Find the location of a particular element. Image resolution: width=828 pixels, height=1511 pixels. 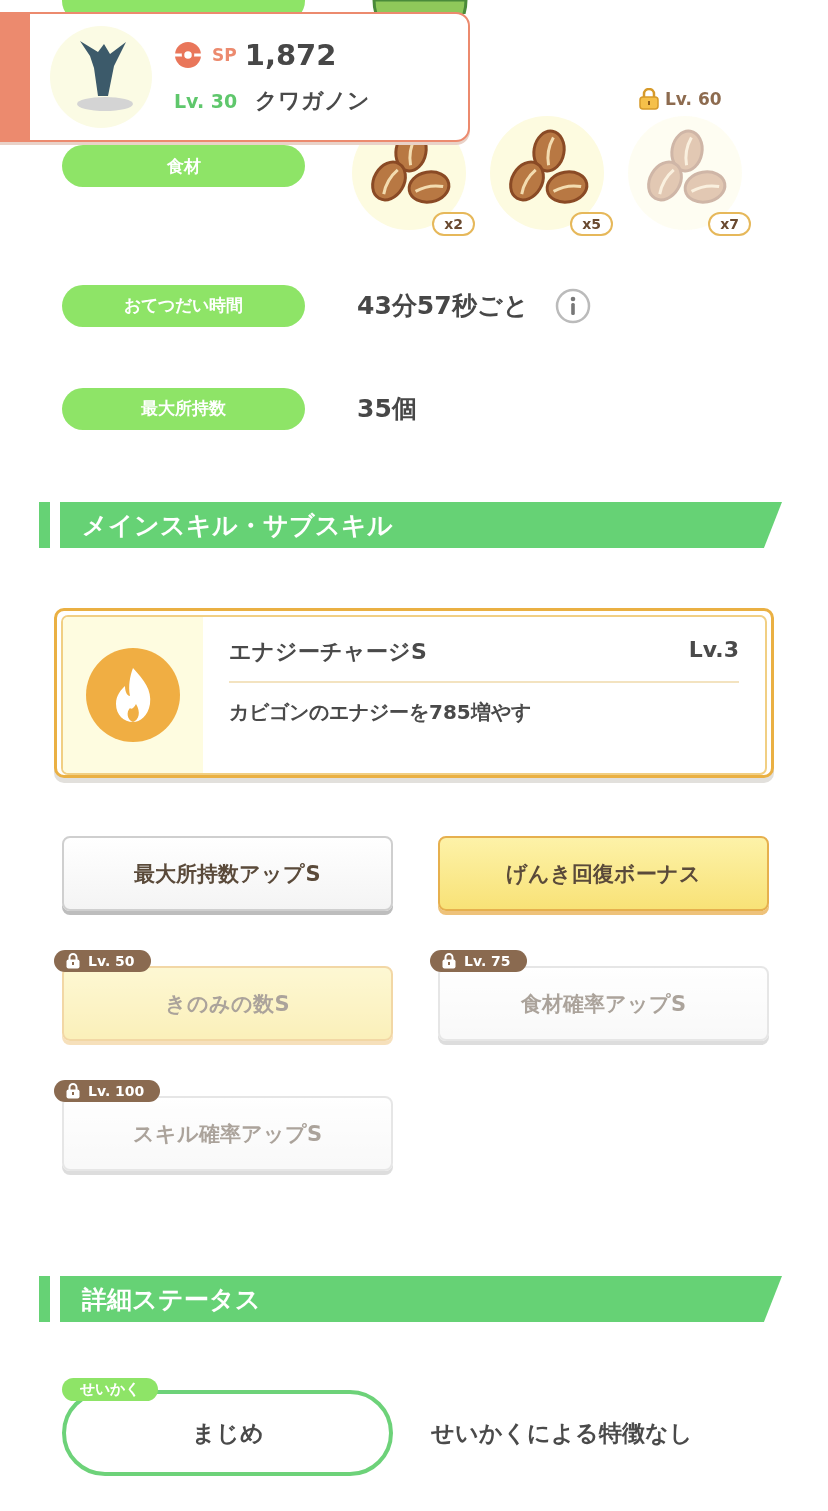

ingredient-count: x2 is located at coordinates (453, 224).